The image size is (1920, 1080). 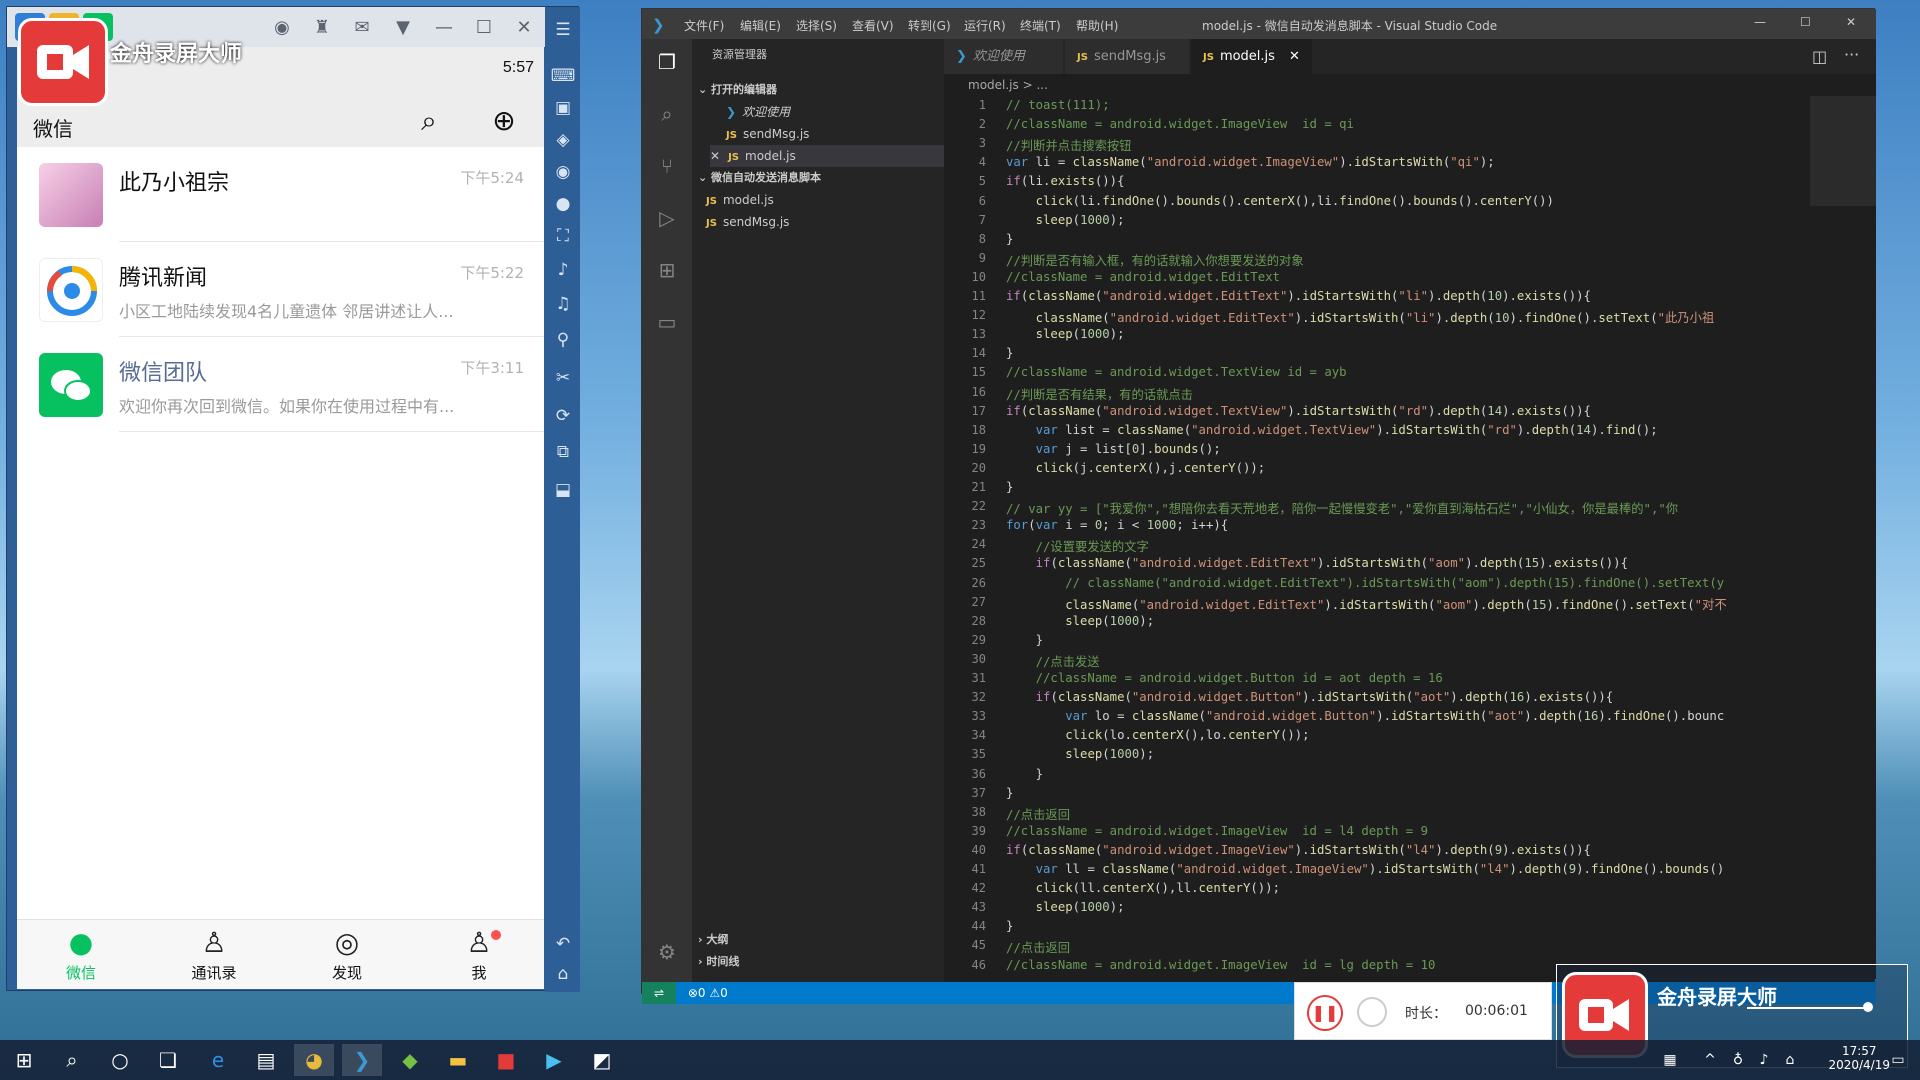 What do you see at coordinates (1851, 54) in the screenshot?
I see `more-actions-icon: ···` at bounding box center [1851, 54].